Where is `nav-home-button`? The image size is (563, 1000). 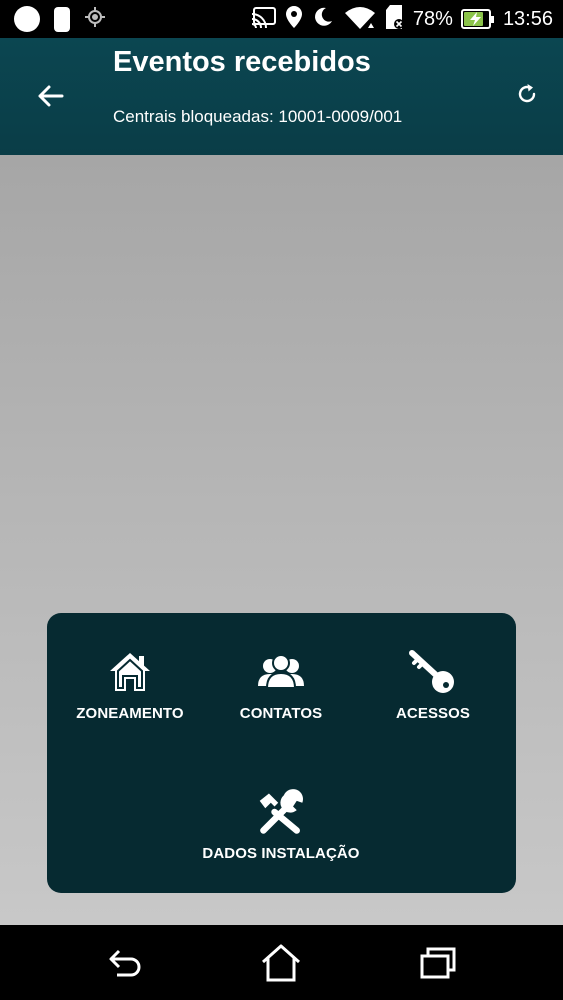 nav-home-button is located at coordinates (281, 963).